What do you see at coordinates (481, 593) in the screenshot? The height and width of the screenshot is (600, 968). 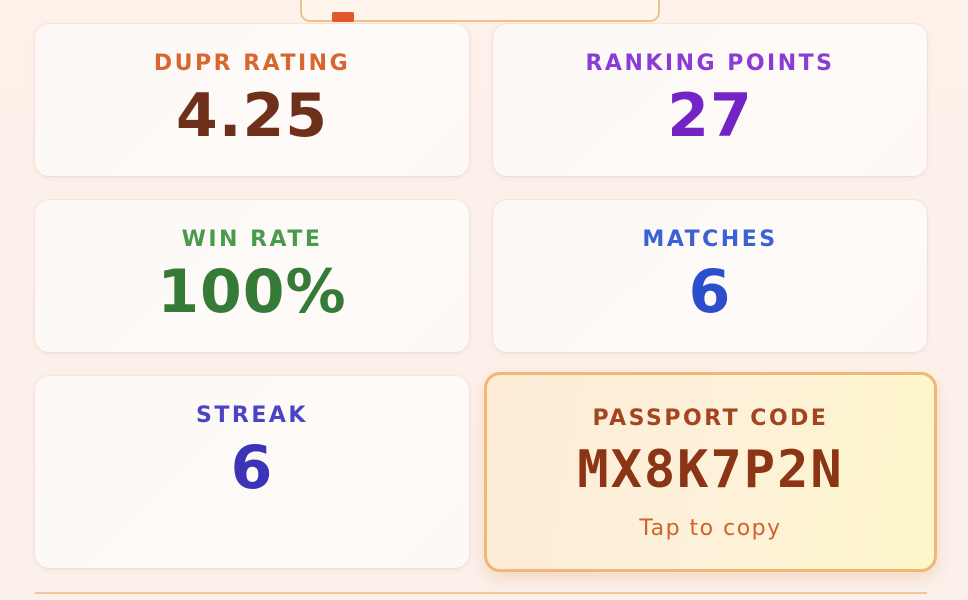 I see `section-divider` at bounding box center [481, 593].